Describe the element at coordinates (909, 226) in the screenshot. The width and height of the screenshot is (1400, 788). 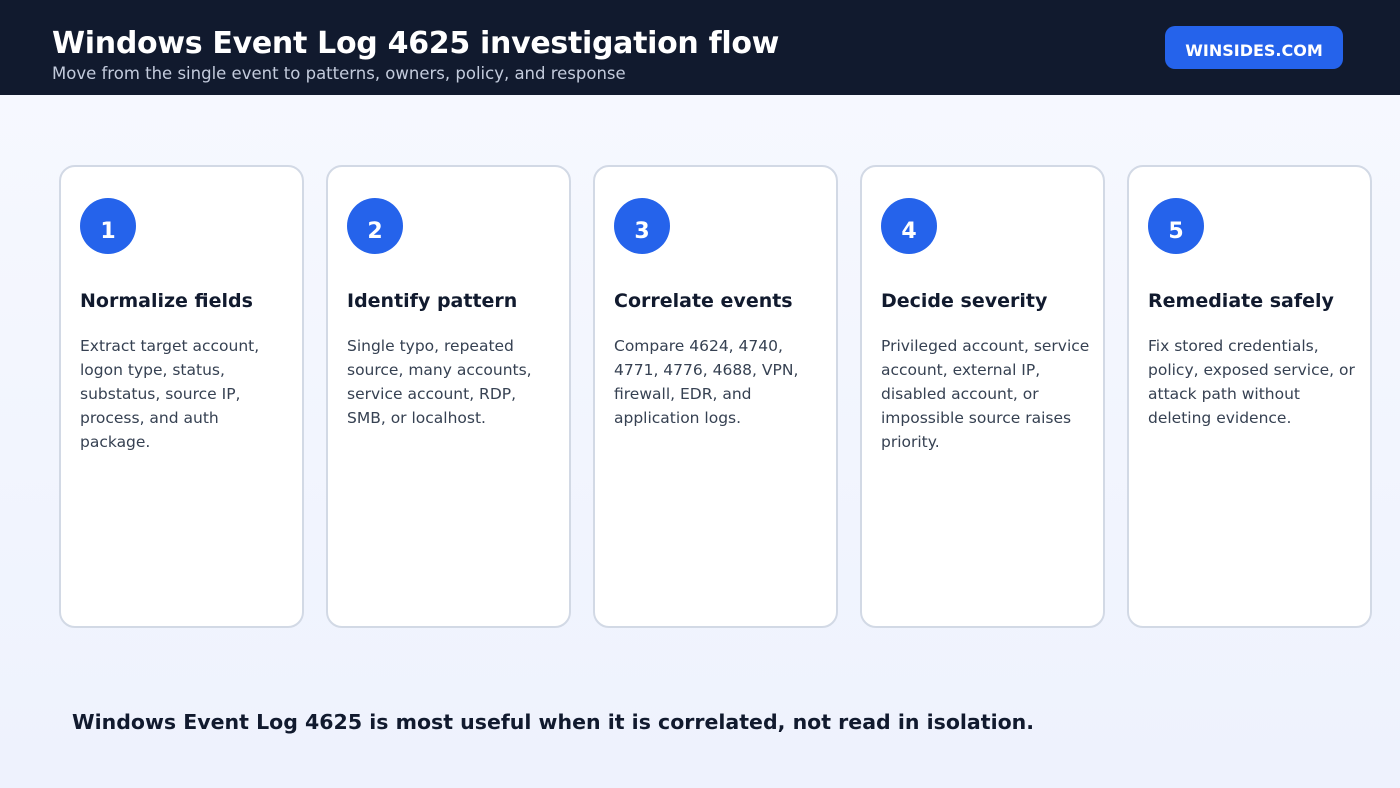
I see `step-number-badge: 4` at that location.